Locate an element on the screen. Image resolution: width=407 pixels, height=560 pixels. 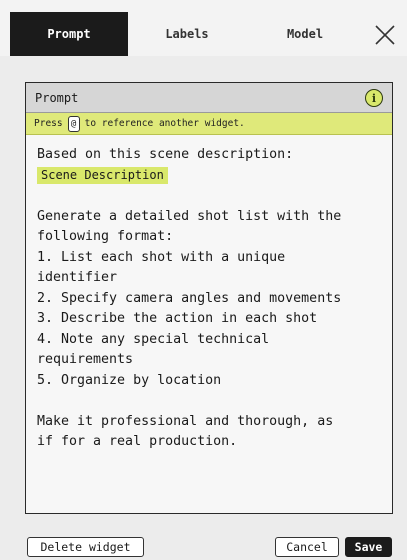
prompt-line: identifier is located at coordinates (77, 277).